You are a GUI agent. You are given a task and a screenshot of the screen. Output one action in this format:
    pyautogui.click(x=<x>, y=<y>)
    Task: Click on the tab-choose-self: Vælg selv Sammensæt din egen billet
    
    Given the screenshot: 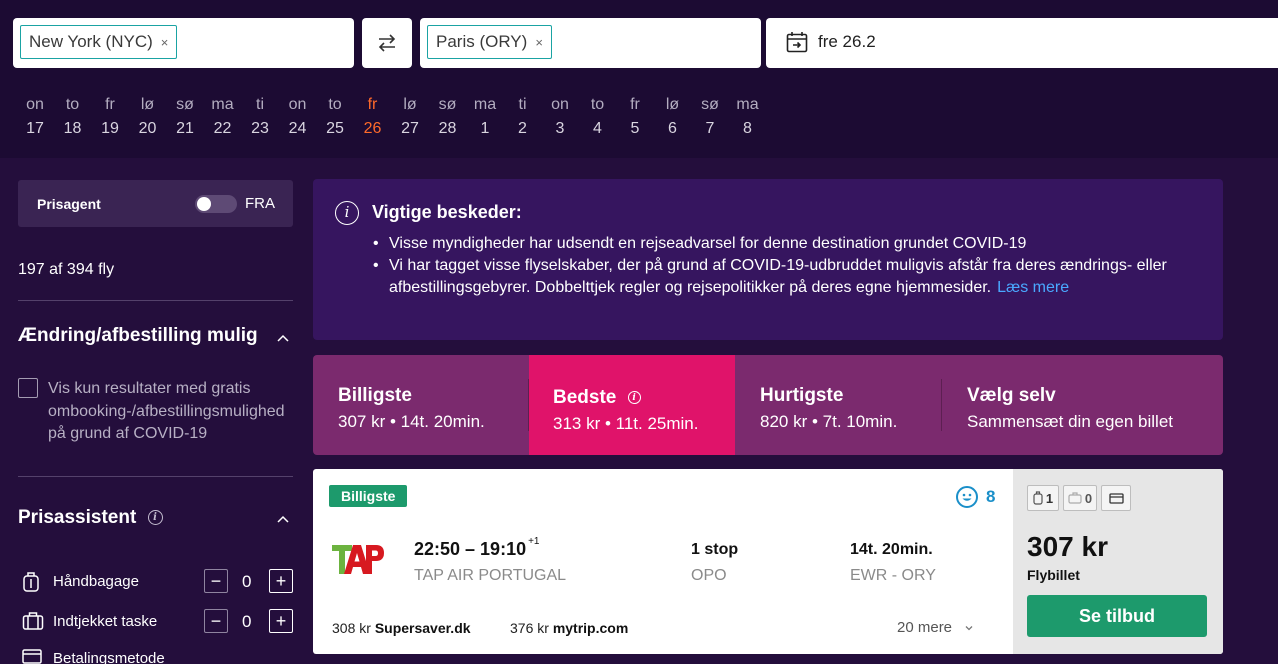 What is the action you would take?
    pyautogui.click(x=1082, y=405)
    